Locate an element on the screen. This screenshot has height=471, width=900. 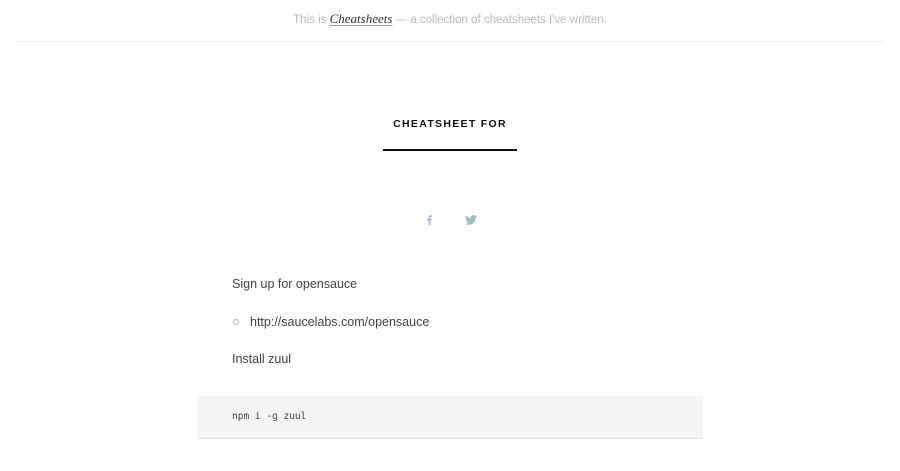
twitter-share-button is located at coordinates (471, 220).